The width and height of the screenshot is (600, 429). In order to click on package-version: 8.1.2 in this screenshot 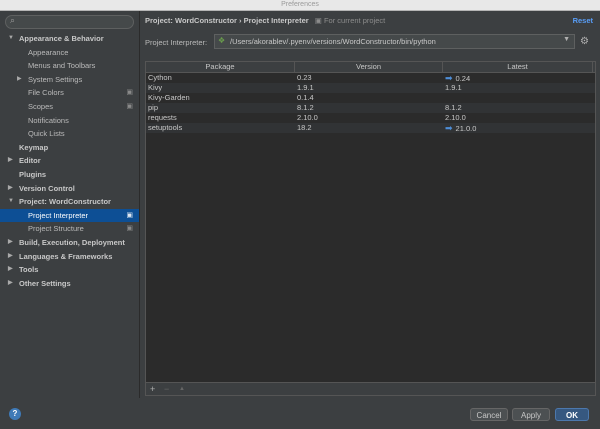, I will do `click(369, 108)`.